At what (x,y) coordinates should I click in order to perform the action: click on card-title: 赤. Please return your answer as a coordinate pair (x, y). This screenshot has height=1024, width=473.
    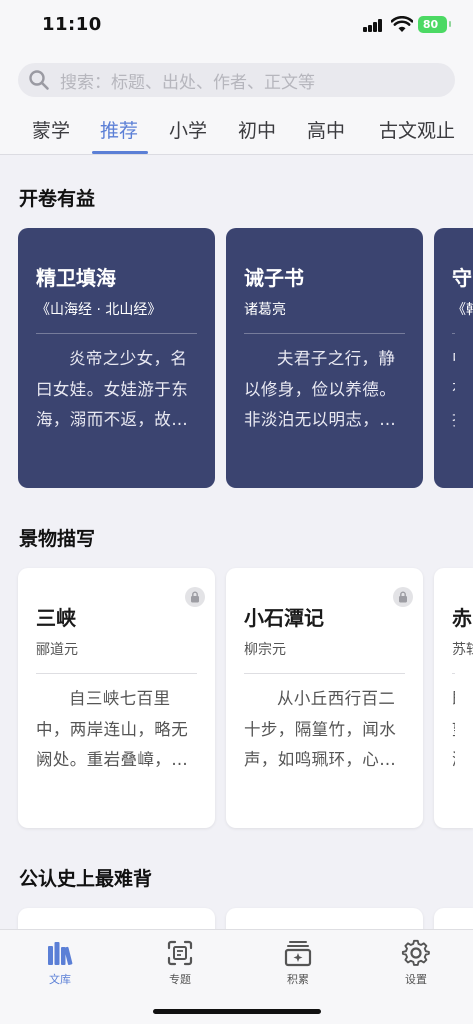
    Looking at the image, I should click on (462, 618).